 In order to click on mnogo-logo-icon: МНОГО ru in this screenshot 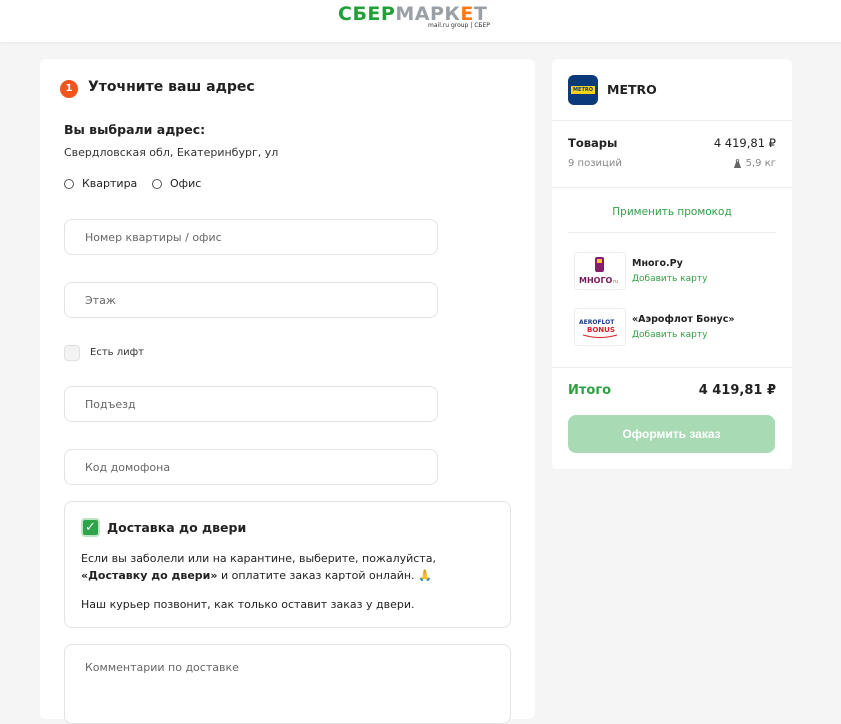, I will do `click(598, 271)`.